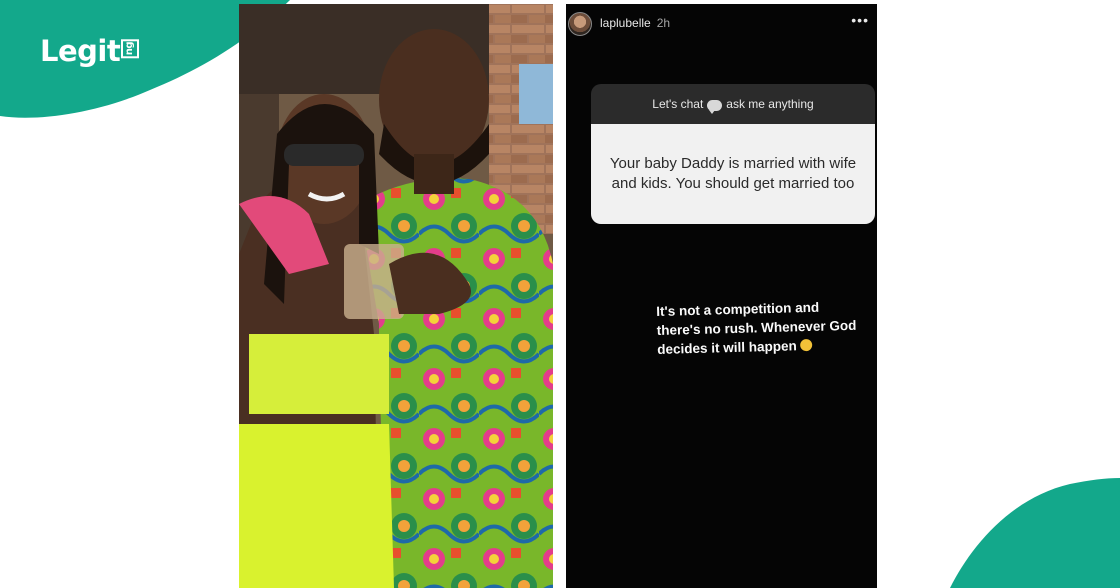  Describe the element at coordinates (80, 51) in the screenshot. I see `logo-text: Legit` at that location.